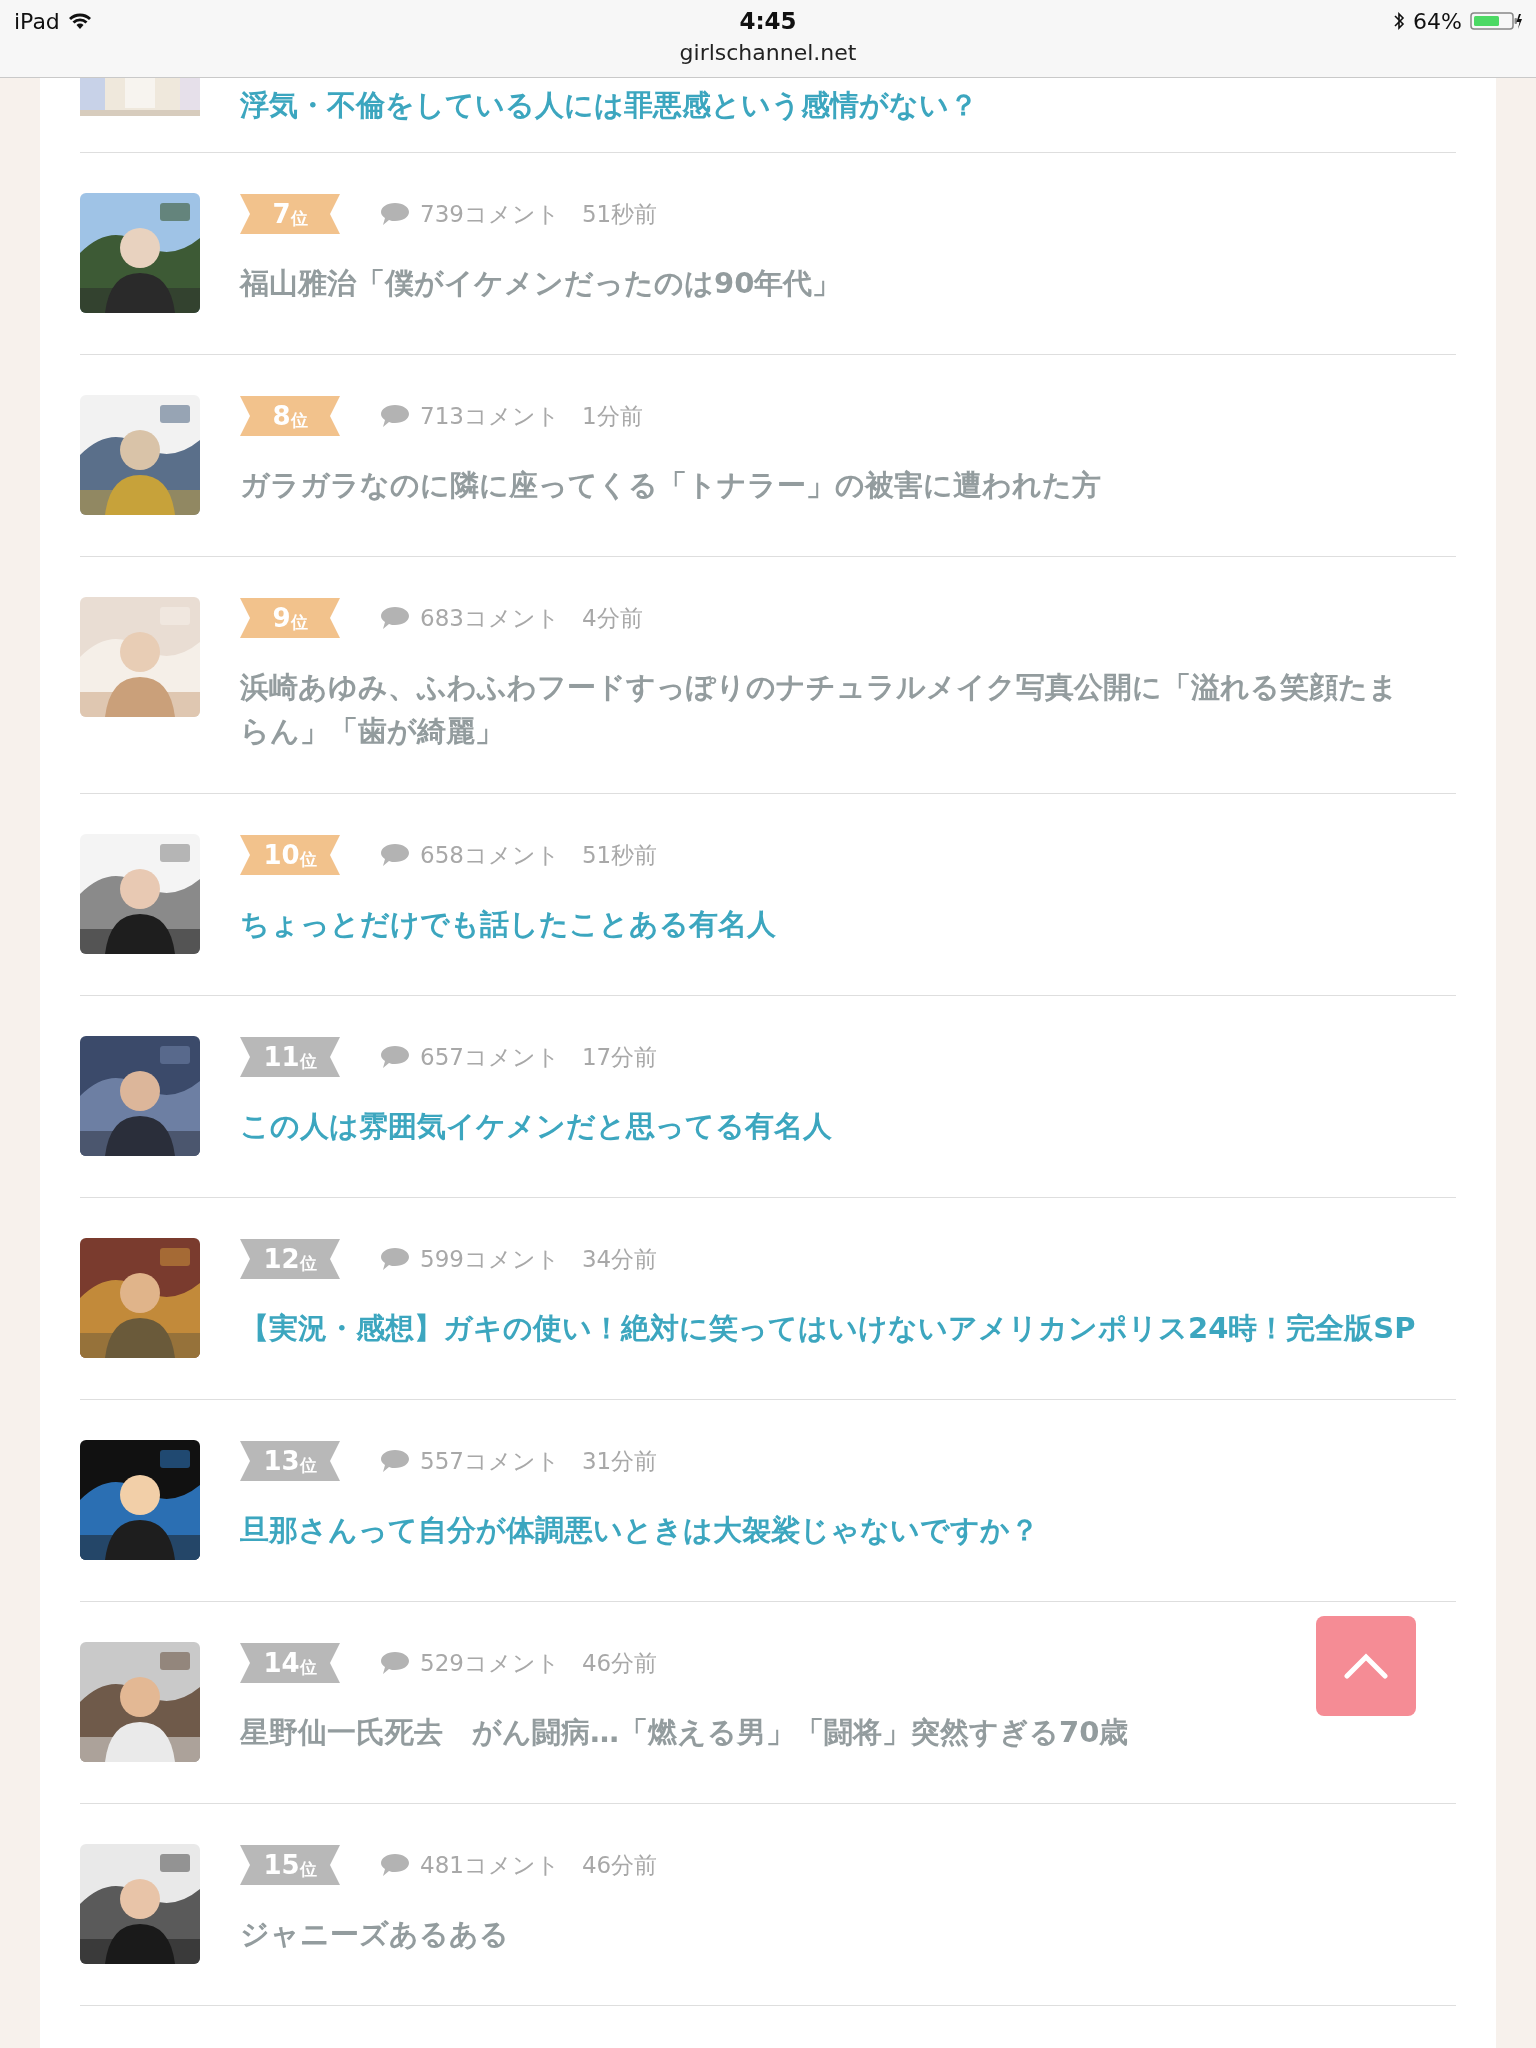  What do you see at coordinates (1437, 21) in the screenshot?
I see `battery-percent: 64%` at bounding box center [1437, 21].